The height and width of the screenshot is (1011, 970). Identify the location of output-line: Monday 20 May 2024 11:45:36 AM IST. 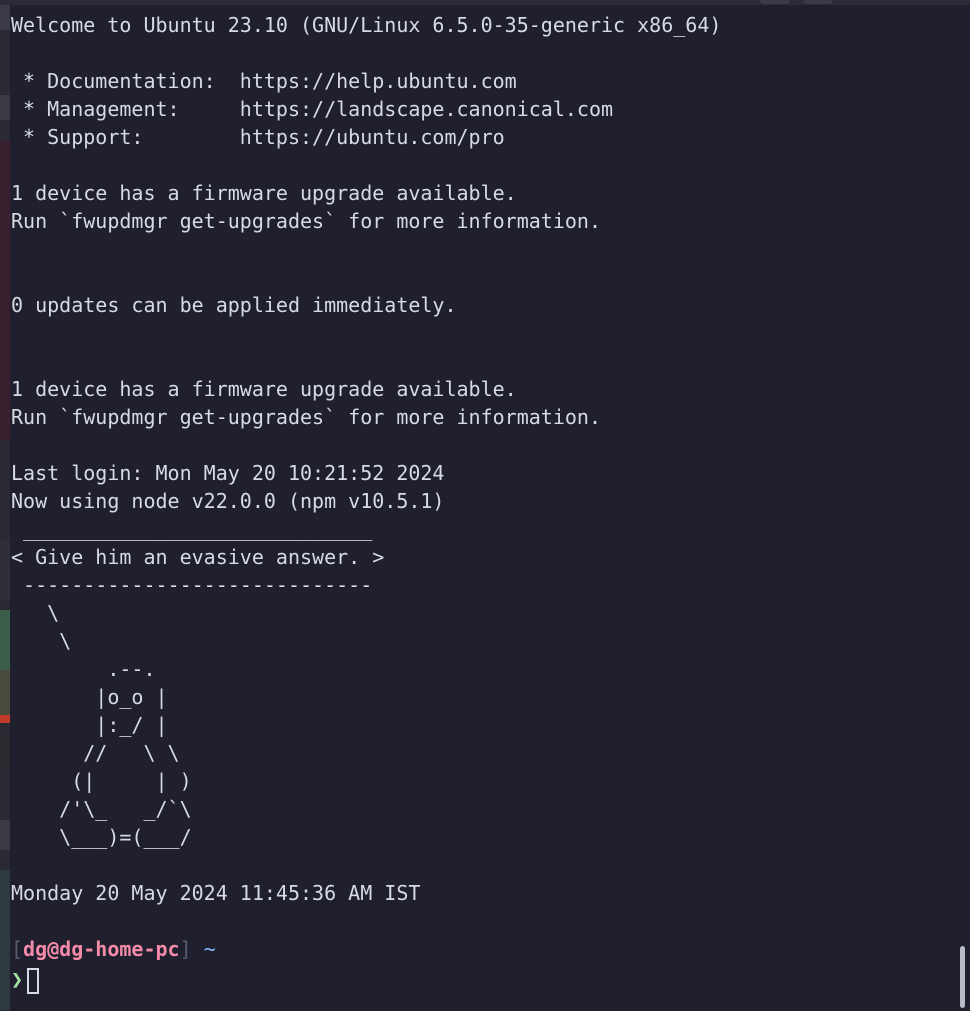
(216, 893).